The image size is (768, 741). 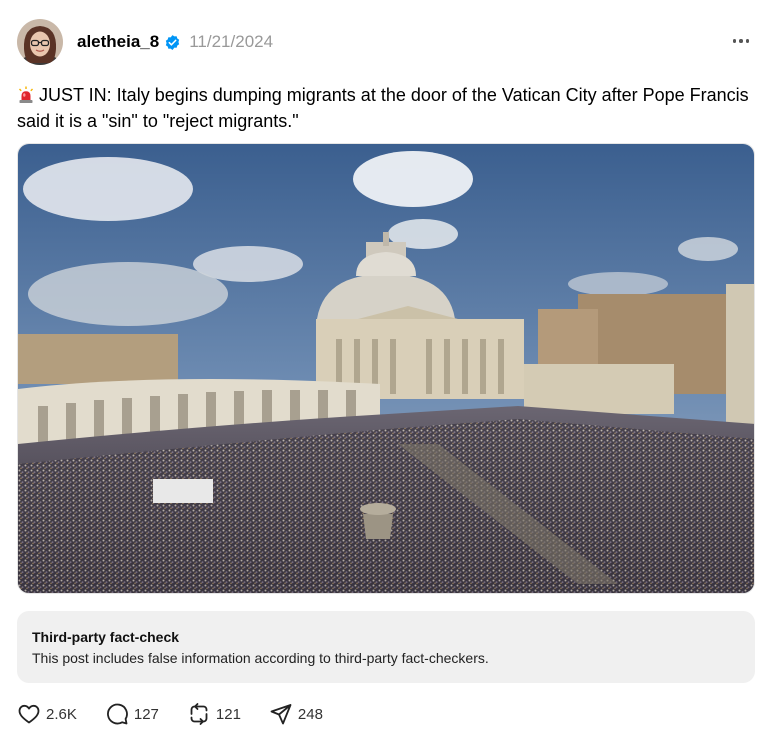 I want to click on police-siren-icon, so click(x=26, y=94).